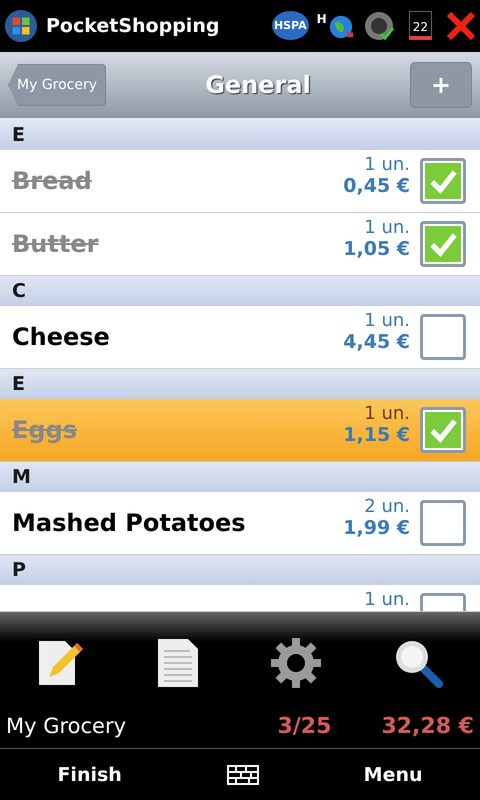  Describe the element at coordinates (56, 244) in the screenshot. I see `item-name: Butter` at that location.